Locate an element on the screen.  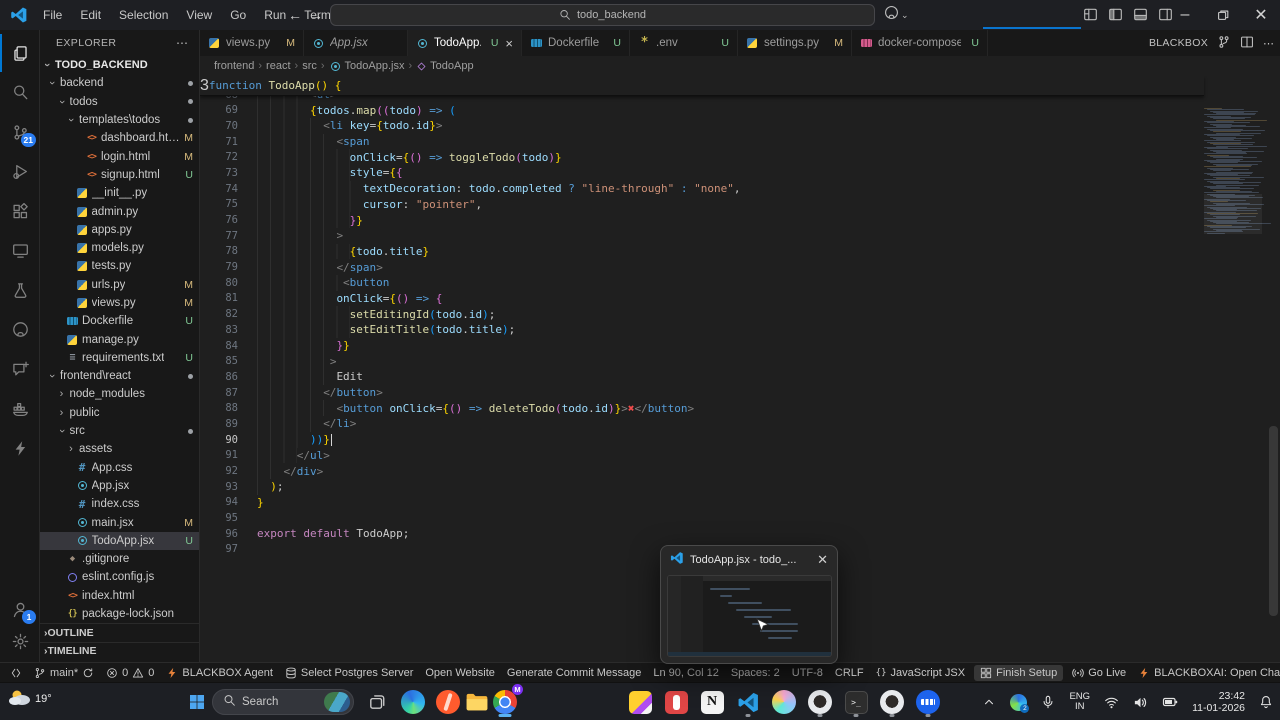
tree-item-assets: › assets is located at coordinates (119, 449).